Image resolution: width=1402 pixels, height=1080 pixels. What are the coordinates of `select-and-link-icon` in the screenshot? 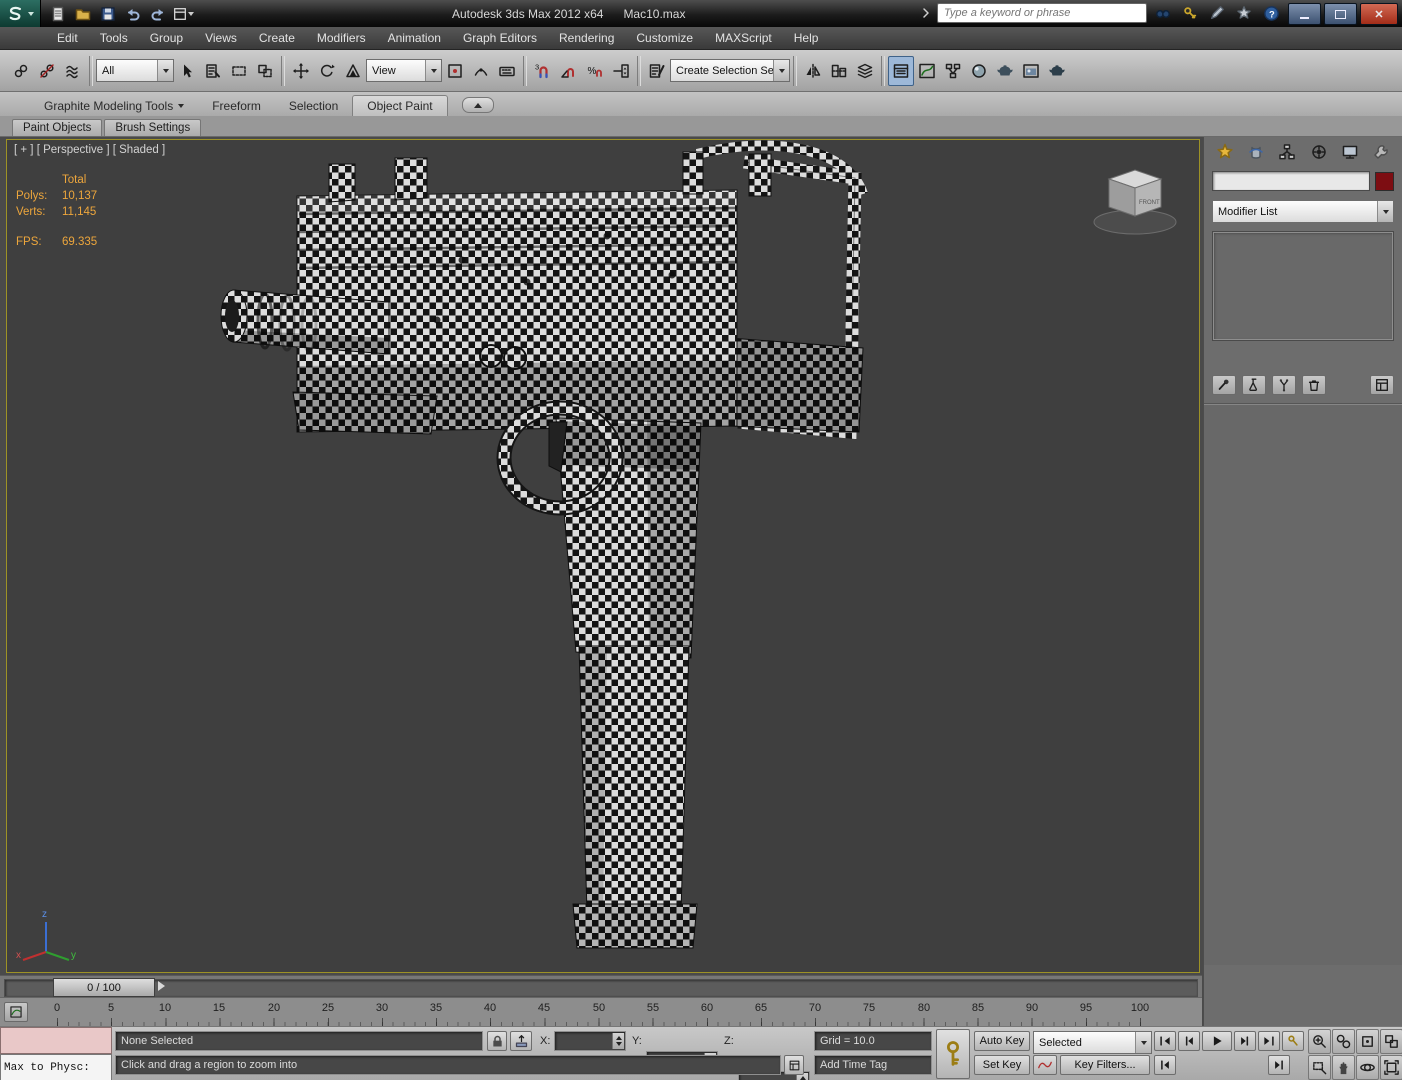 It's located at (21, 71).